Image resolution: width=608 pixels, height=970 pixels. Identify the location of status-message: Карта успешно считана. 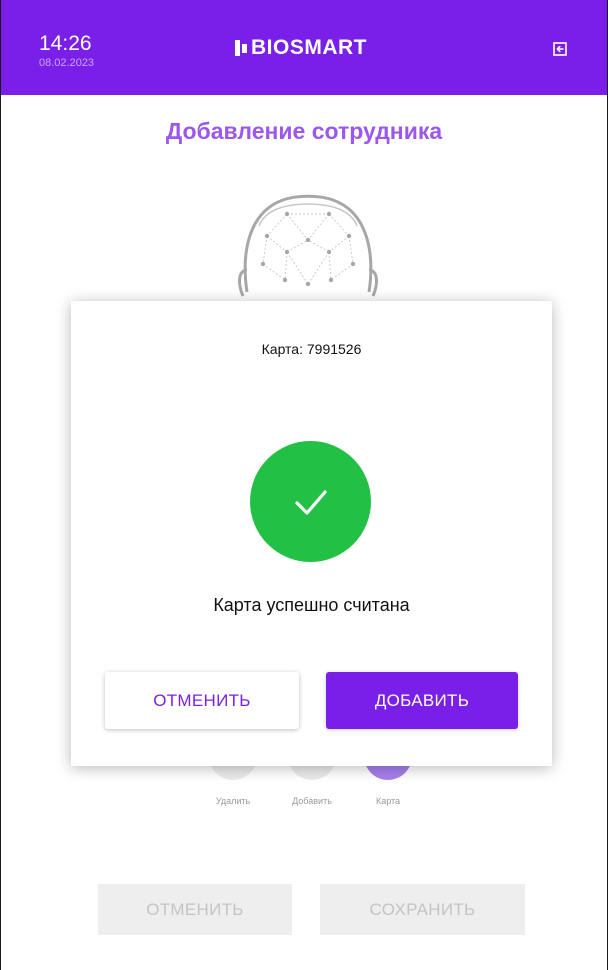
(311, 605).